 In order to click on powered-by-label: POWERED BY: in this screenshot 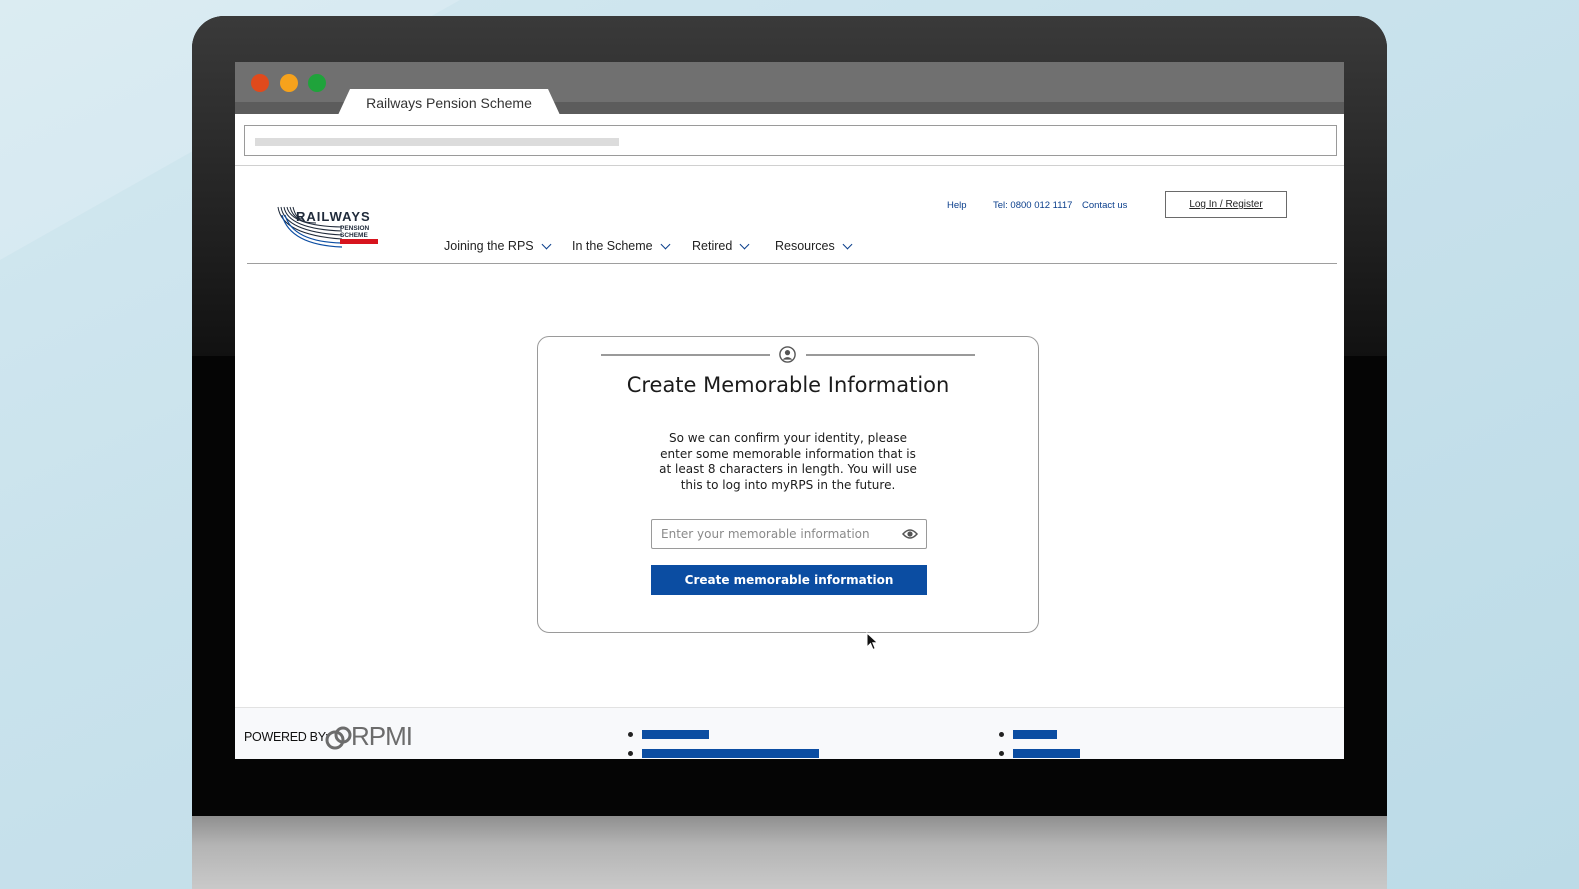, I will do `click(286, 737)`.